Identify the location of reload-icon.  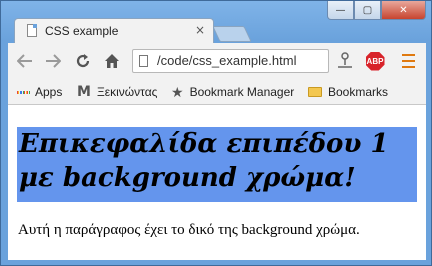
(83, 61).